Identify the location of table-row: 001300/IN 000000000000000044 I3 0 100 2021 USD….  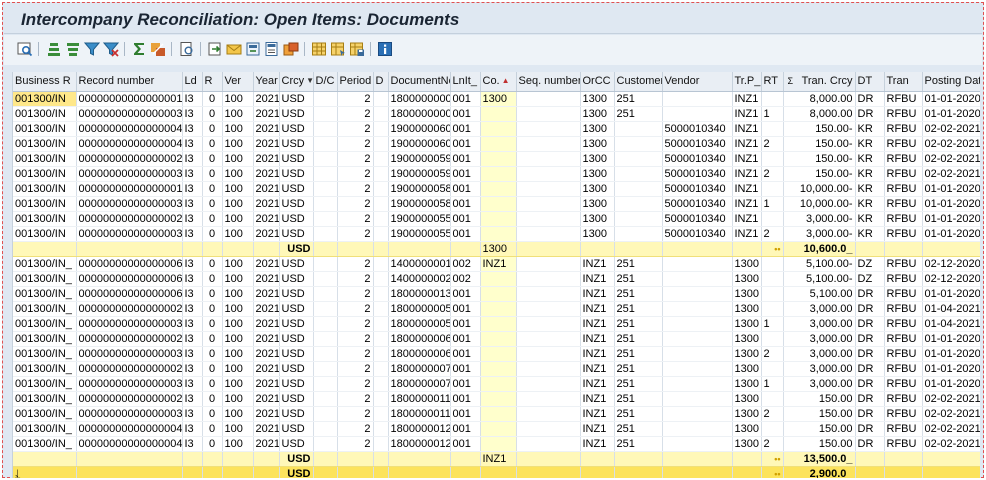
(496, 129).